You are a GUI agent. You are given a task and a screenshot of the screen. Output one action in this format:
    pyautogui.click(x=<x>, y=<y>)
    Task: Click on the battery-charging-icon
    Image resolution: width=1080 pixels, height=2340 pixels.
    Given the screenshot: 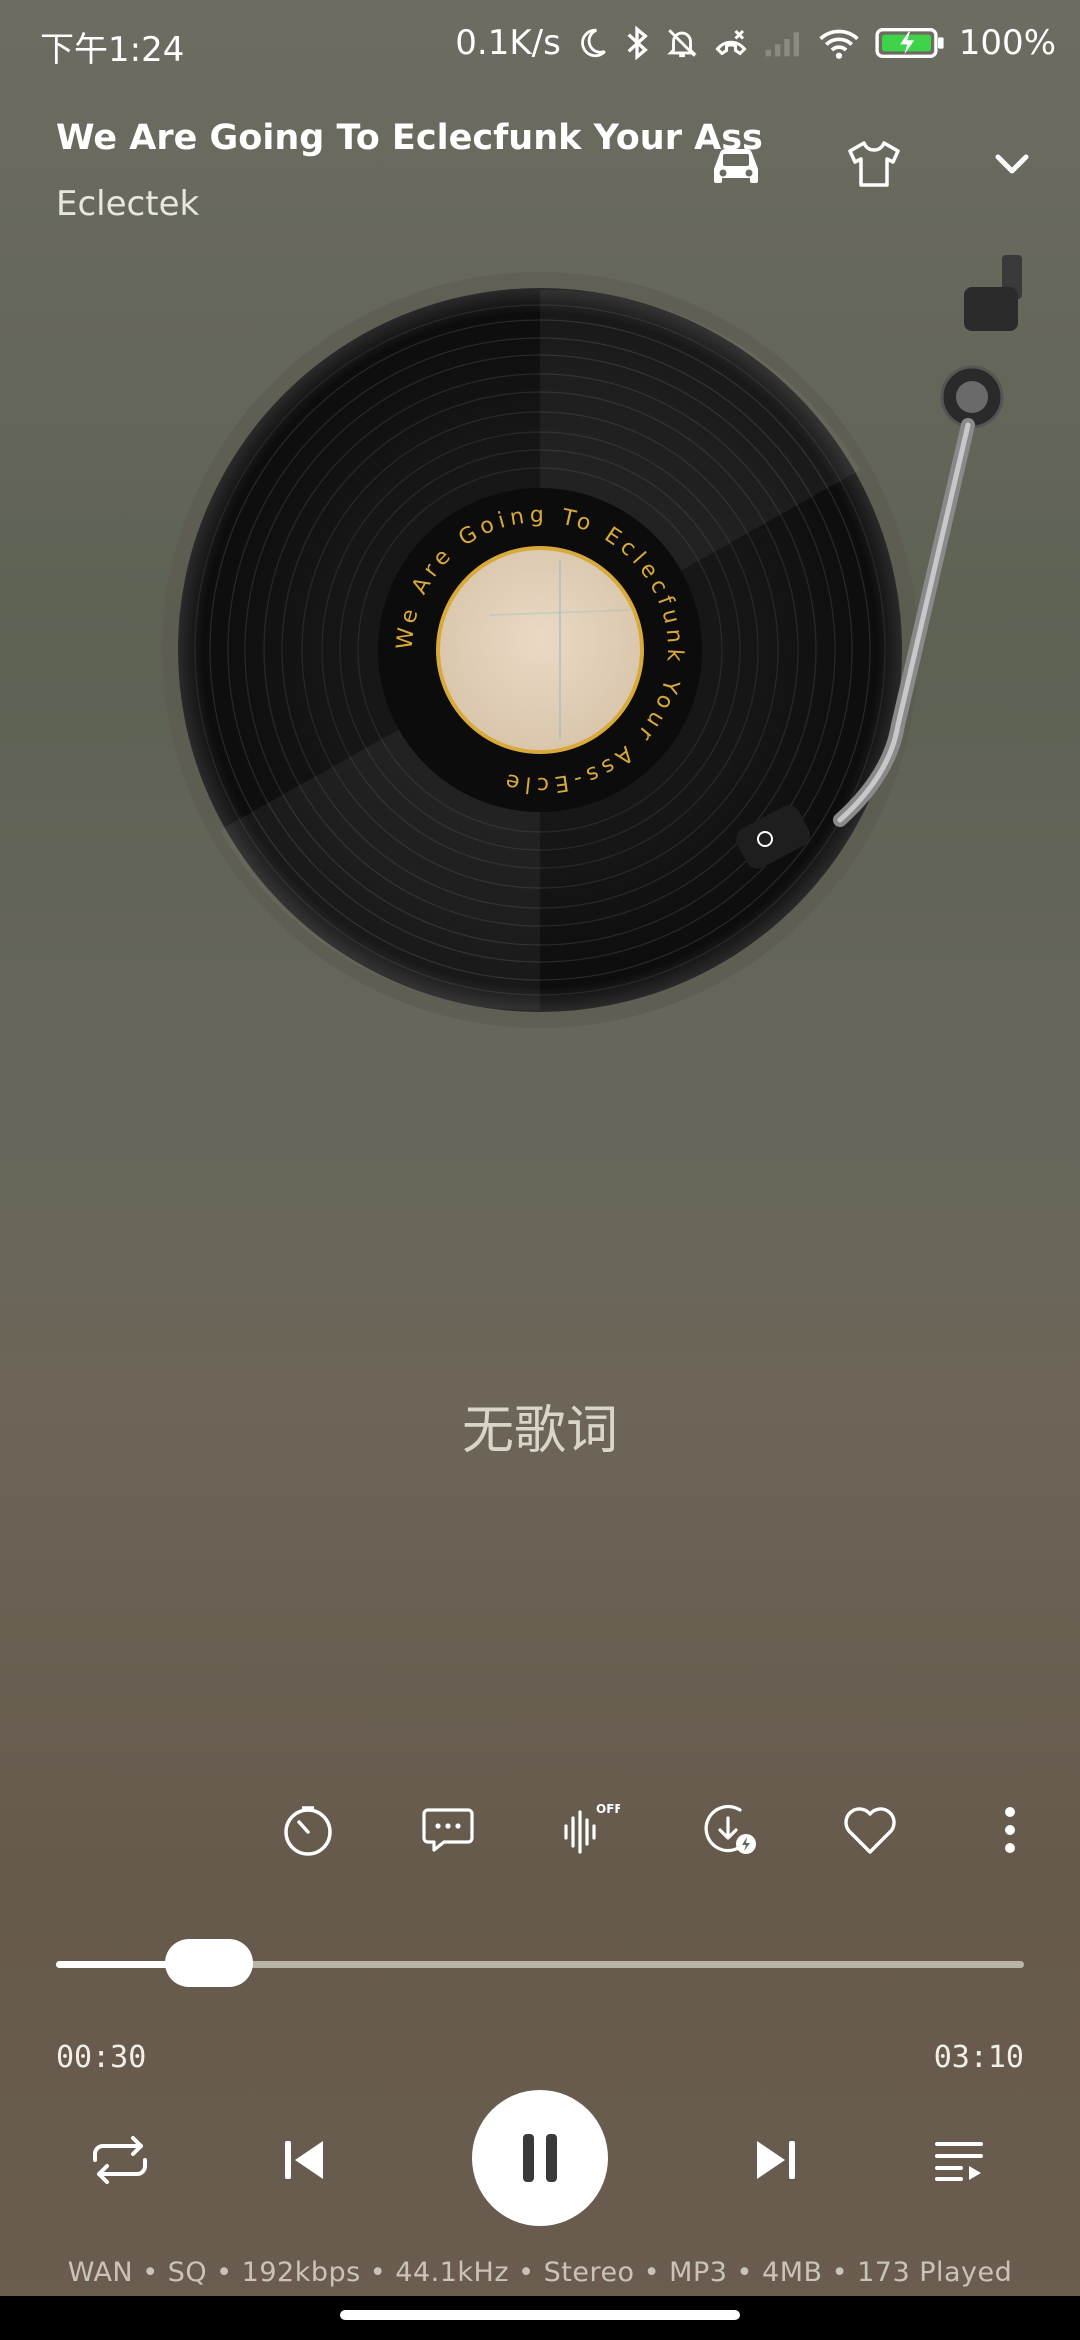 What is the action you would take?
    pyautogui.click(x=910, y=43)
    